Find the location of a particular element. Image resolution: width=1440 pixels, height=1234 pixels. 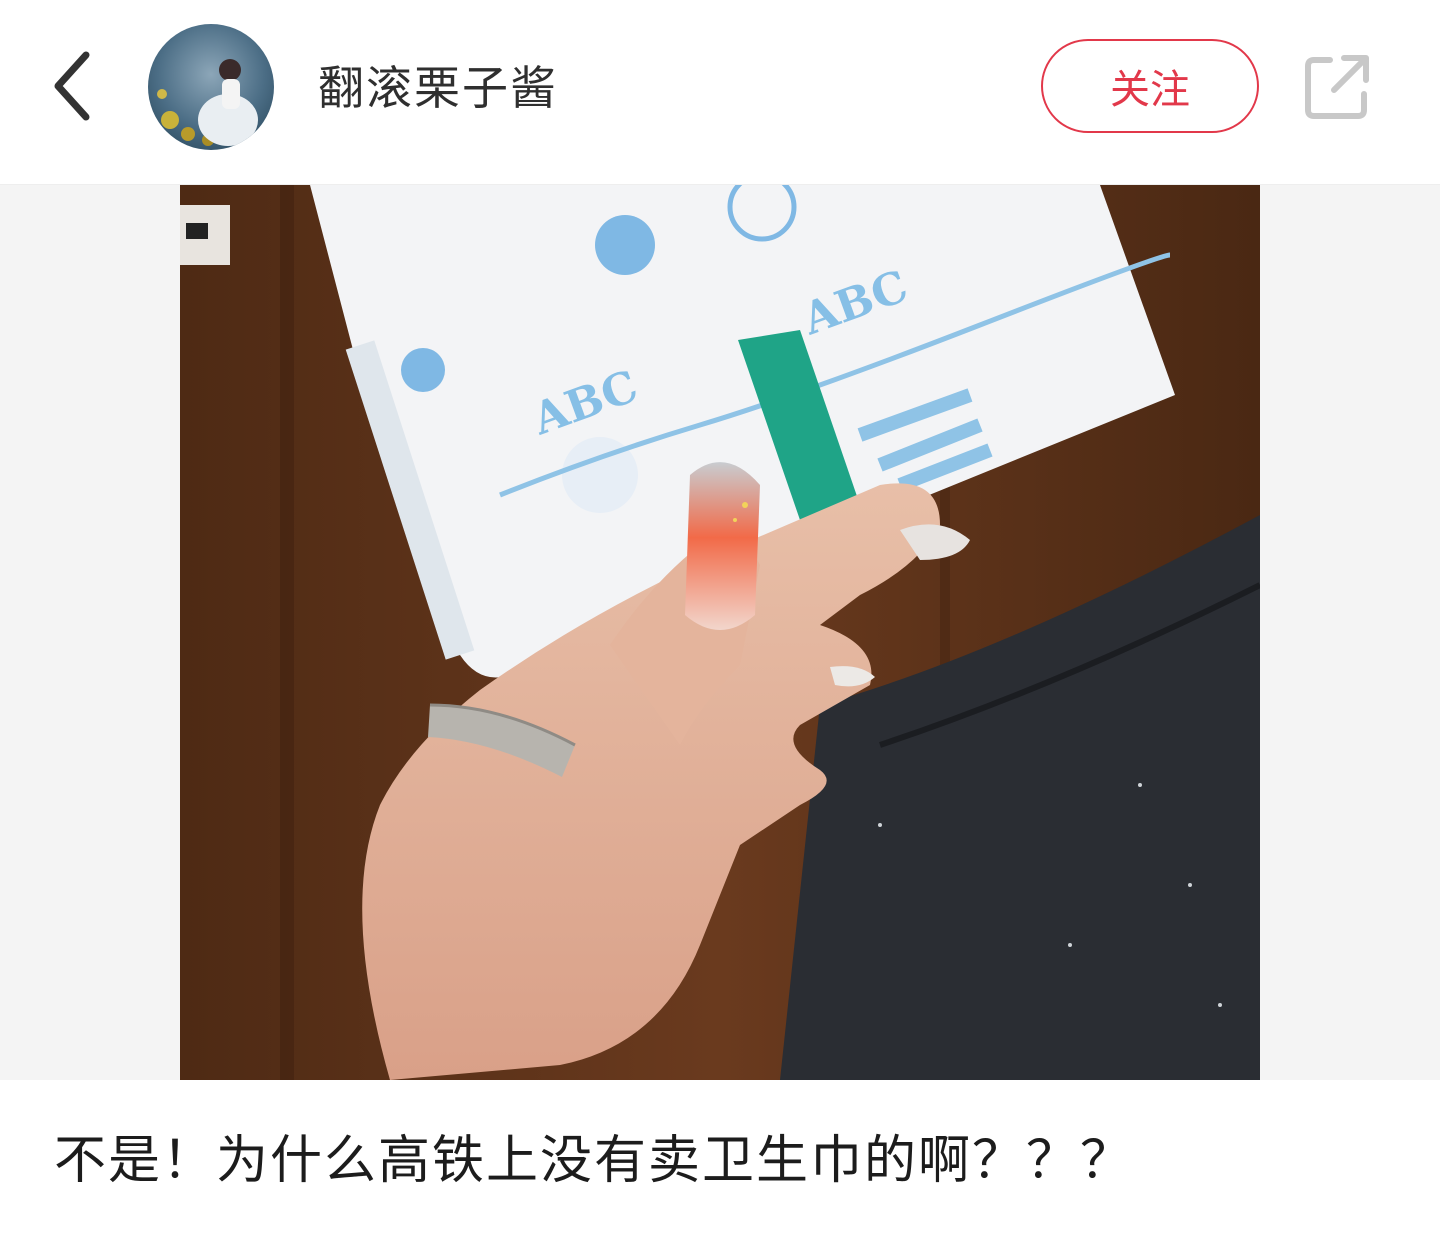

share-external-icon is located at coordinates (1337, 87).